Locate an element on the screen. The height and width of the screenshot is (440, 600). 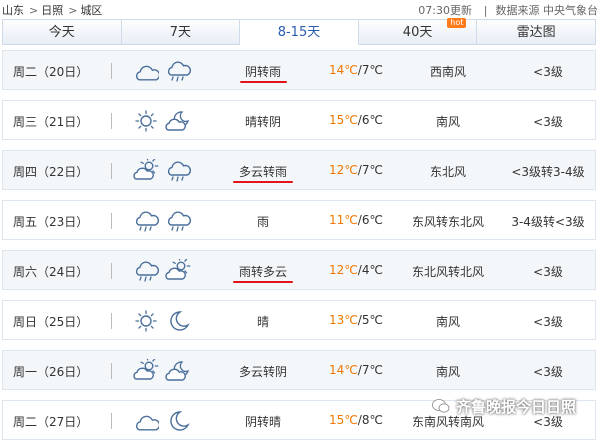
temperature: 15℃/6℃ is located at coordinates (356, 120).